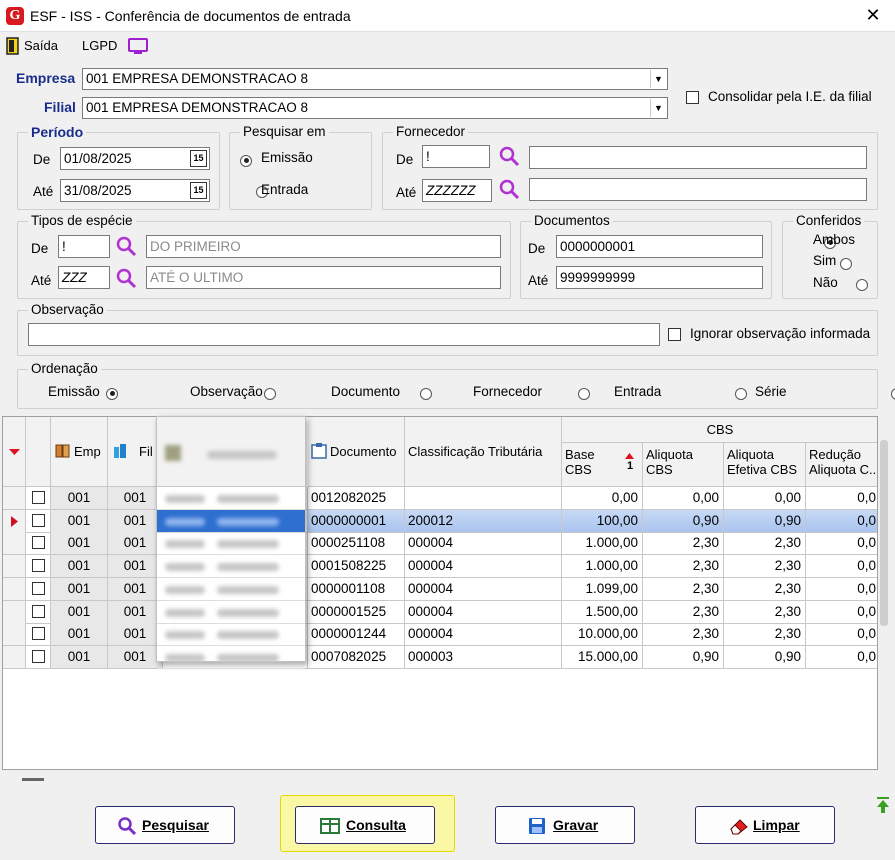  I want to click on limpar-button: Limpar, so click(765, 825).